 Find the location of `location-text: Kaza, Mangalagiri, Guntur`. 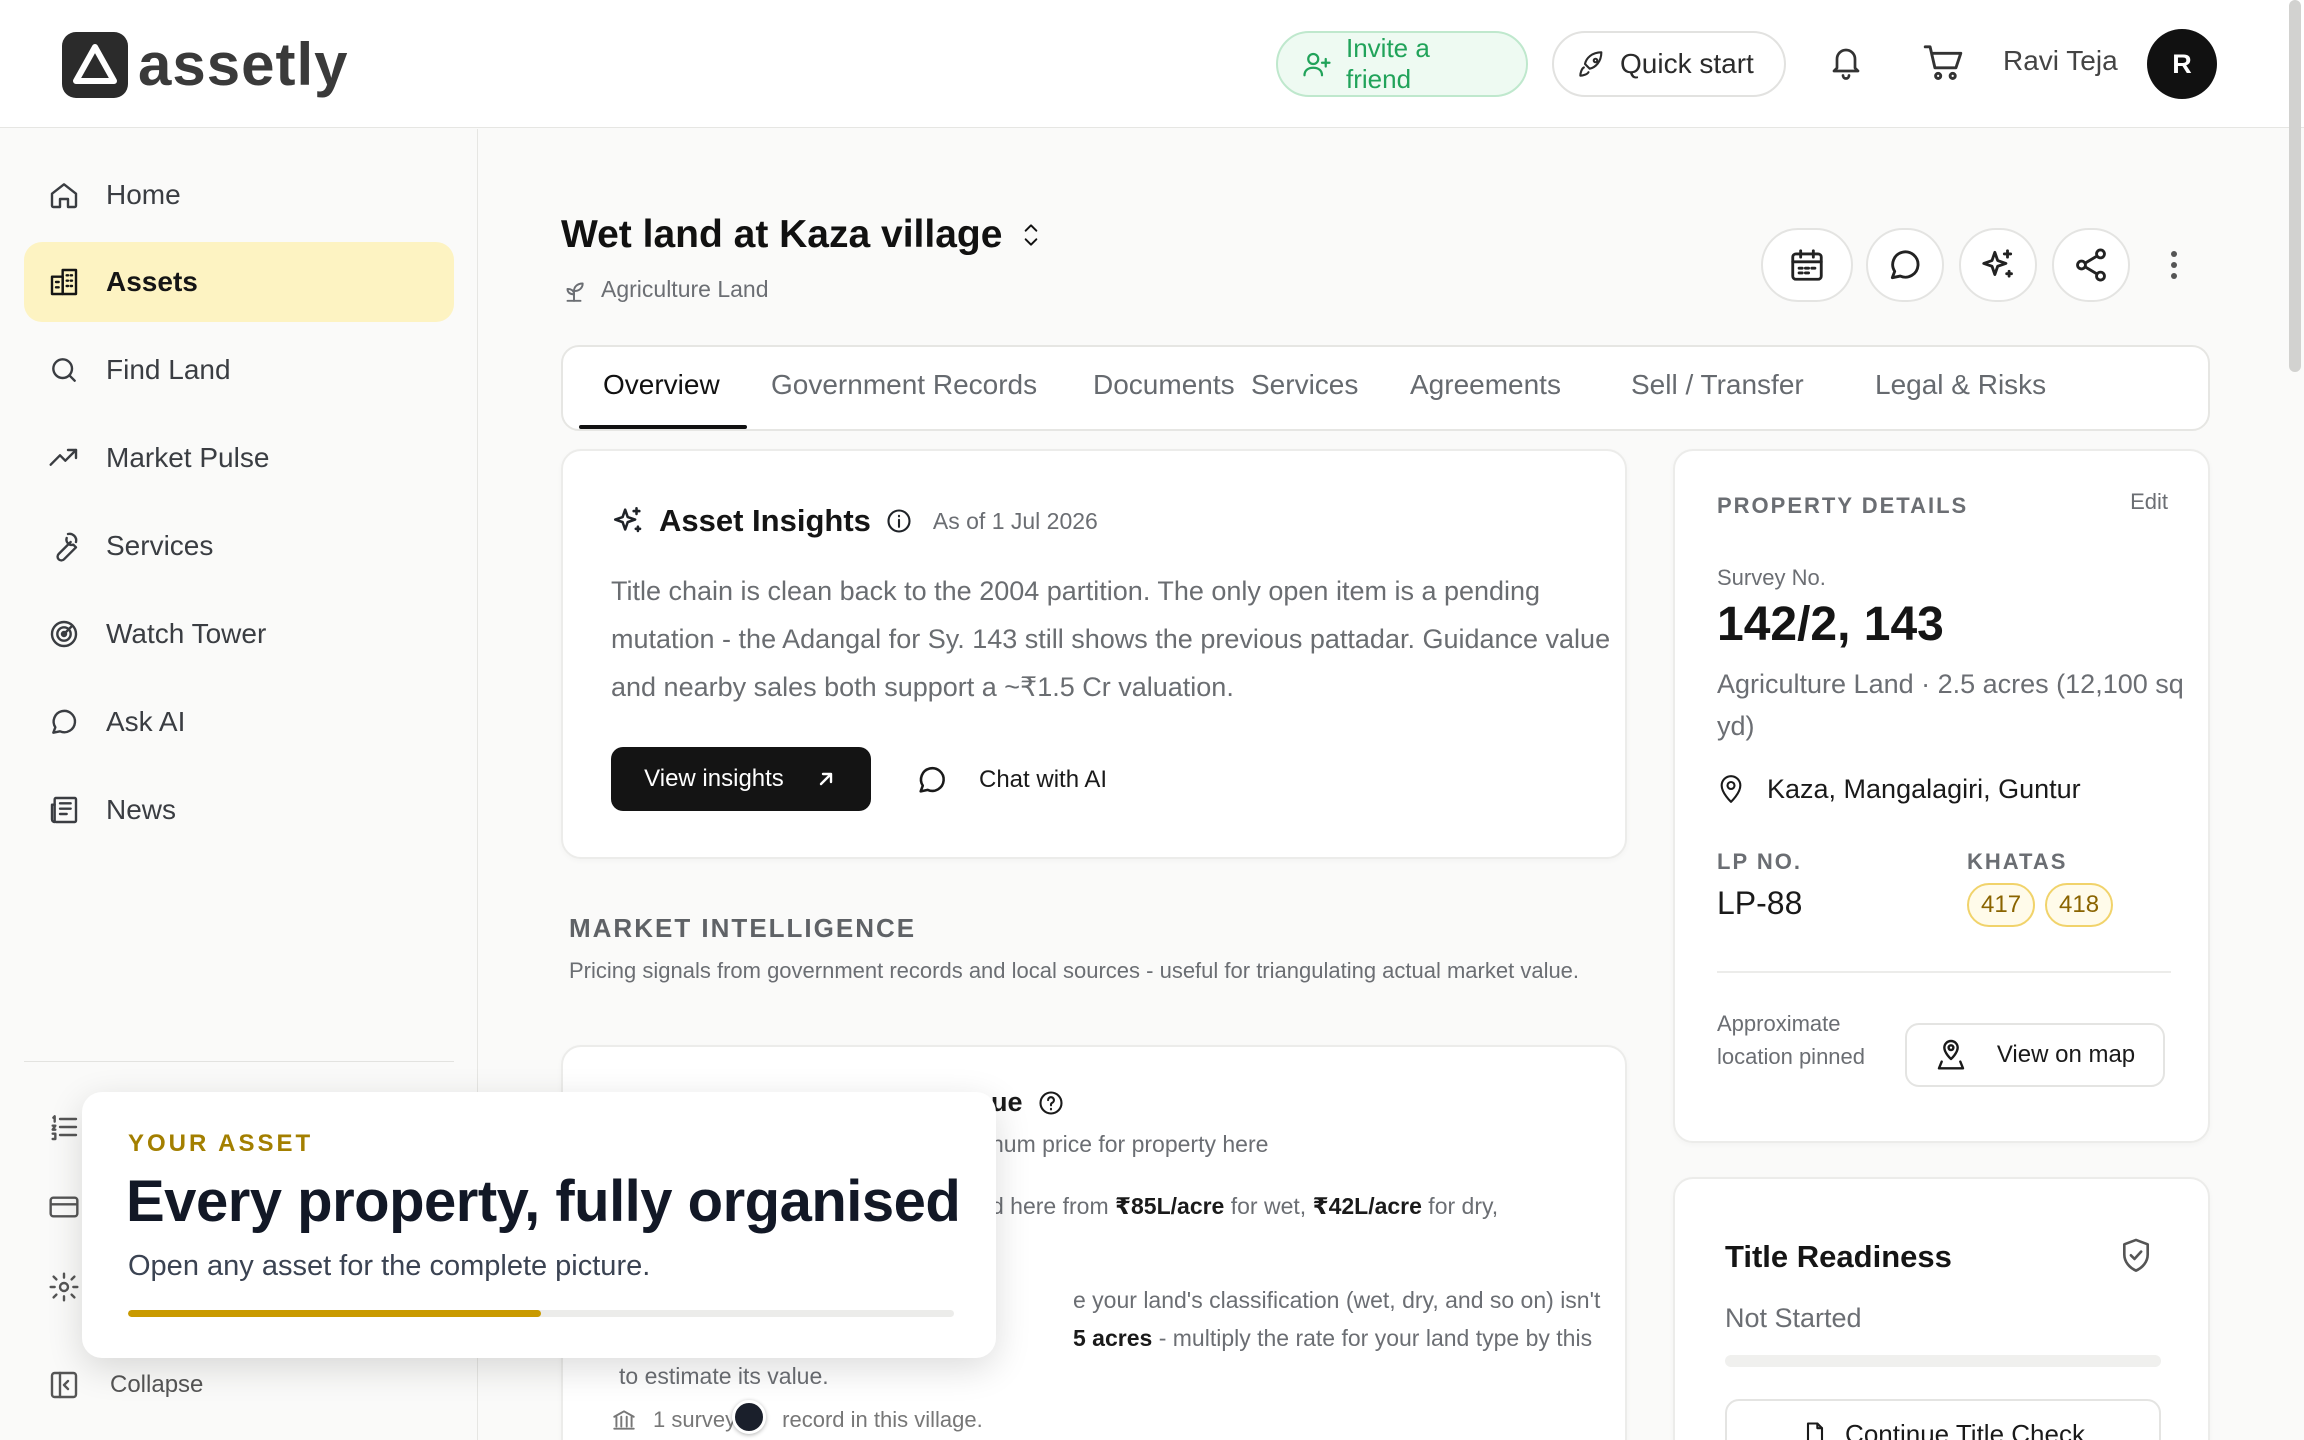

location-text: Kaza, Mangalagiri, Guntur is located at coordinates (1924, 788).